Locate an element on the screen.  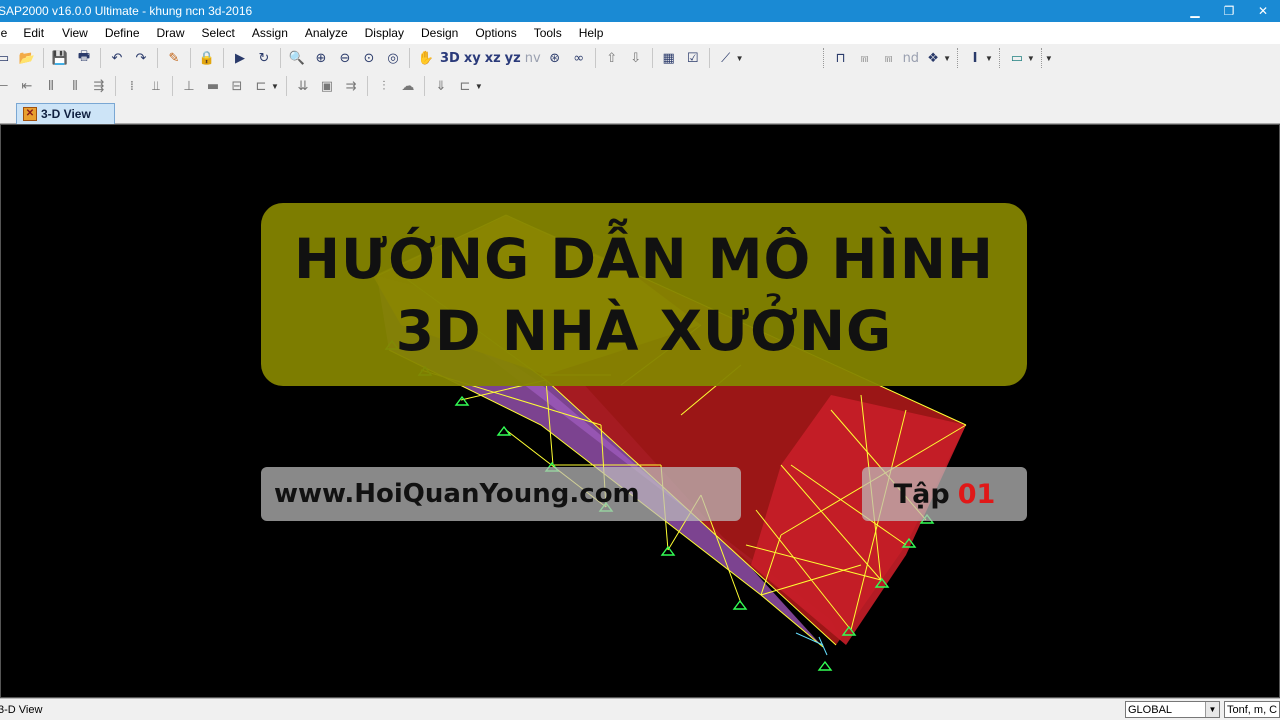
undo-icon: ↶ is located at coordinates (117, 58).